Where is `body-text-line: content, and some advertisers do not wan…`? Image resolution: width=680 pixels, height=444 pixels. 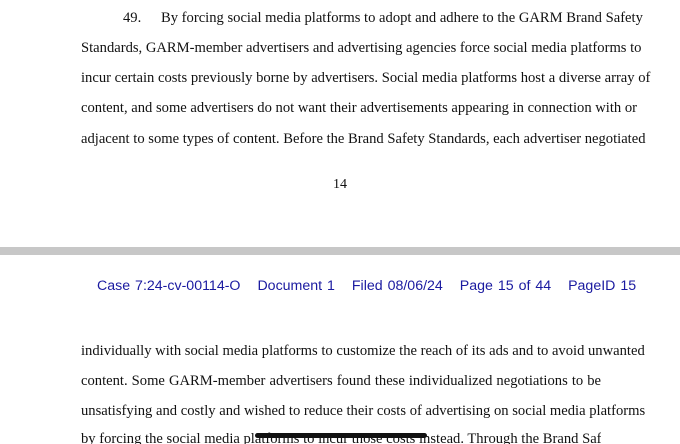 body-text-line: content, and some advertisers do not wan… is located at coordinates (359, 108).